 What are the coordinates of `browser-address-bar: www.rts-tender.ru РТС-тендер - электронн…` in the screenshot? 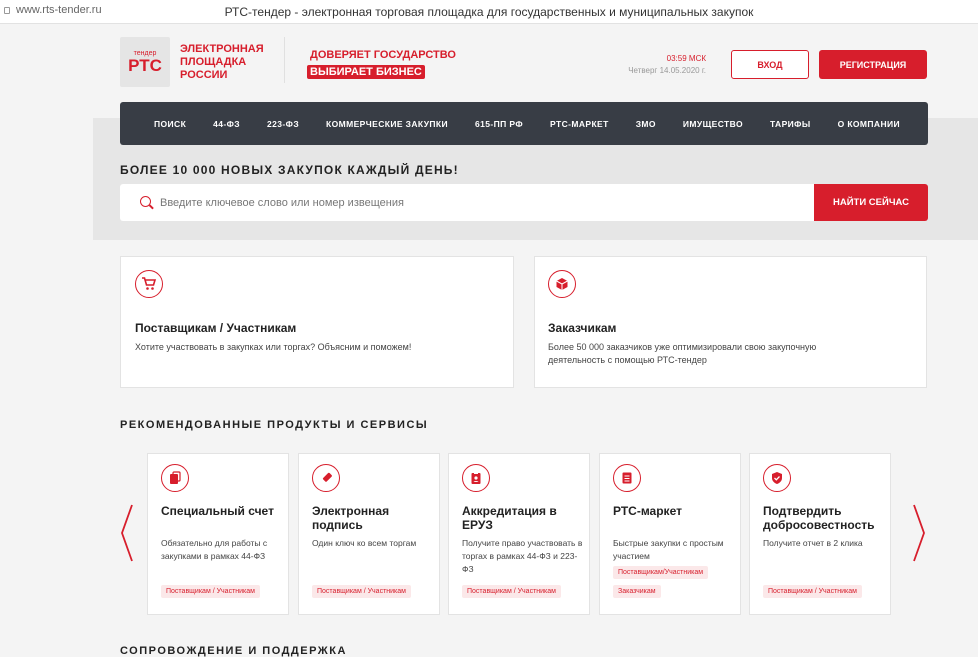 It's located at (489, 12).